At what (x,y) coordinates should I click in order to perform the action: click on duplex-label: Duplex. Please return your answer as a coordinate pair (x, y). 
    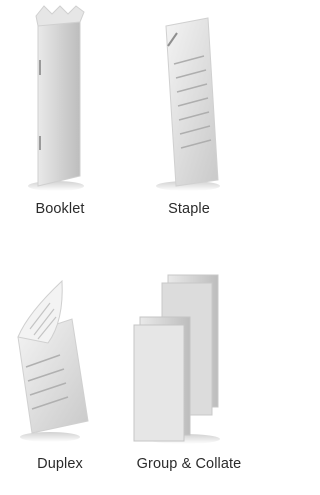
    Looking at the image, I should click on (60, 464).